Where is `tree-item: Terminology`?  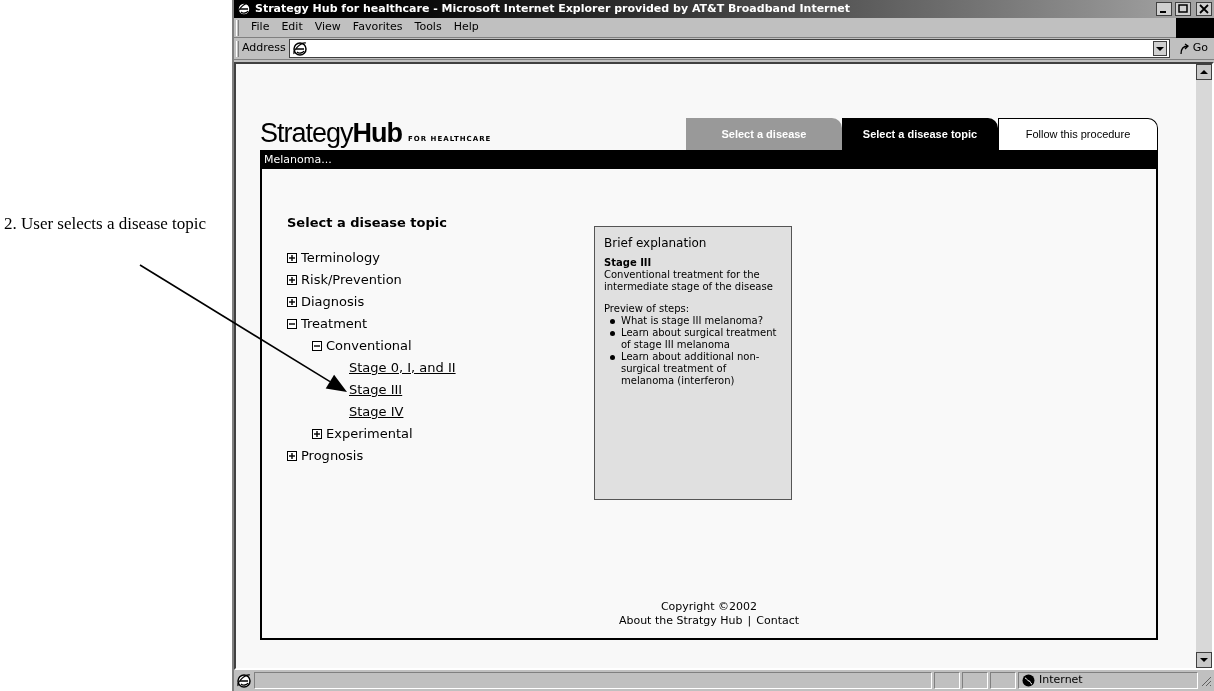 tree-item: Terminology is located at coordinates (340, 257).